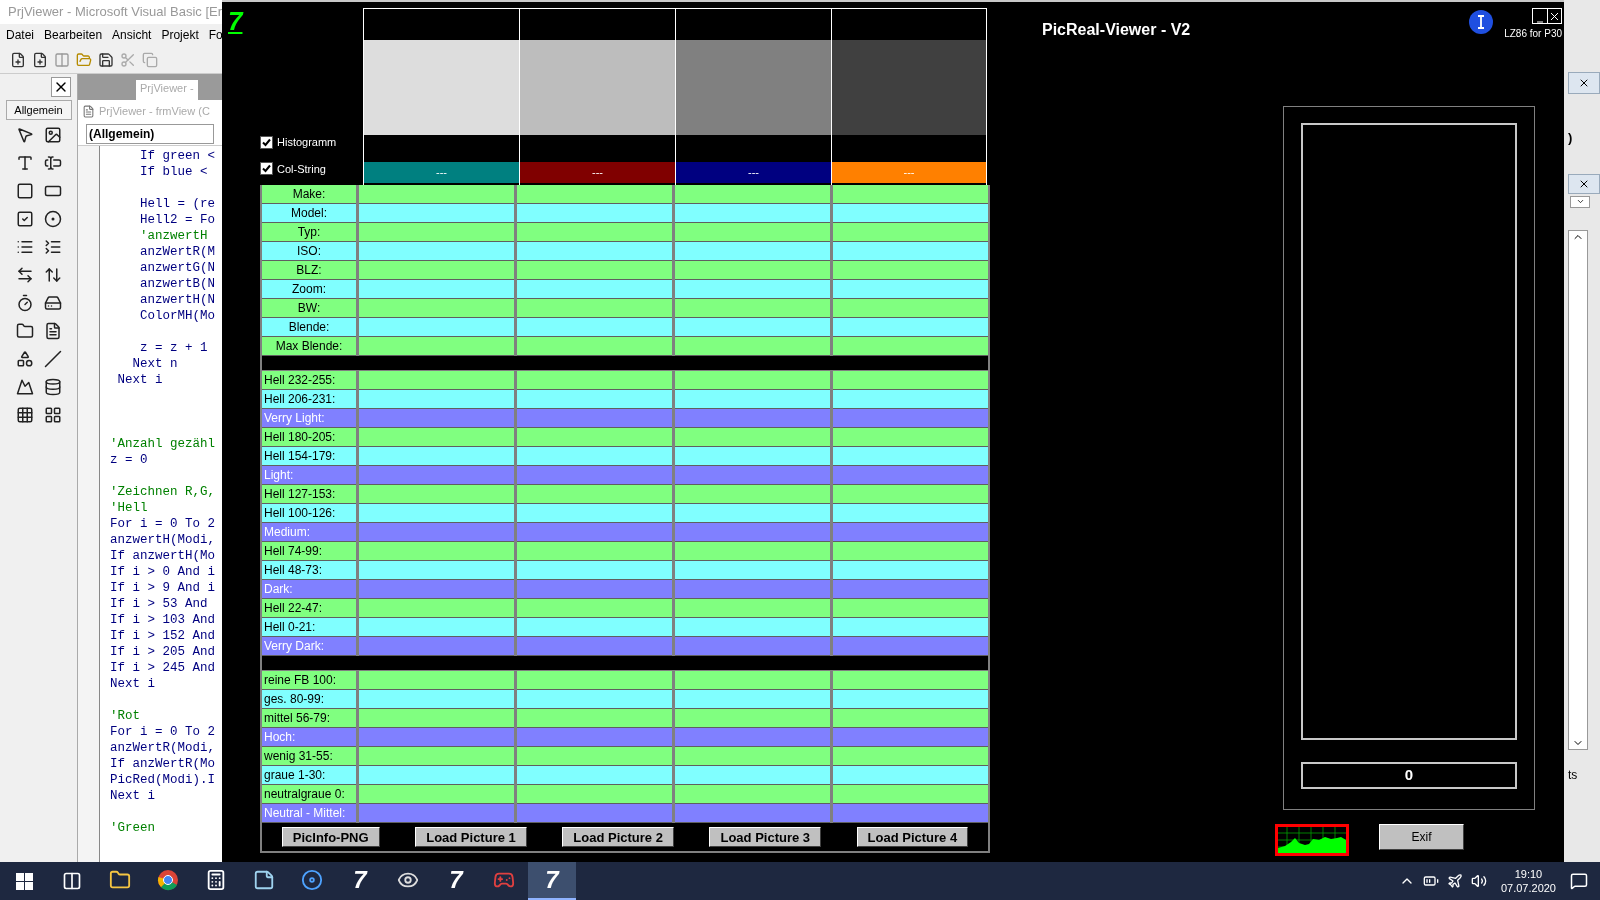 The image size is (1600, 900). What do you see at coordinates (178, 284) in the screenshot?
I see `code-line: anzwertB(N` at bounding box center [178, 284].